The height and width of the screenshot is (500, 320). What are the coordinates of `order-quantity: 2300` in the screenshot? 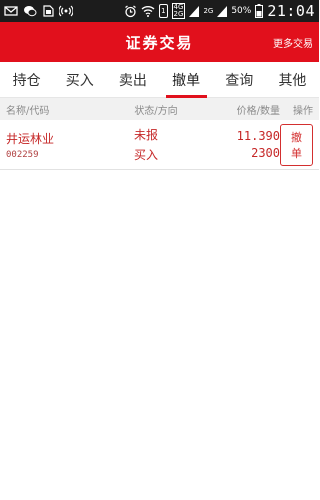 It's located at (265, 153).